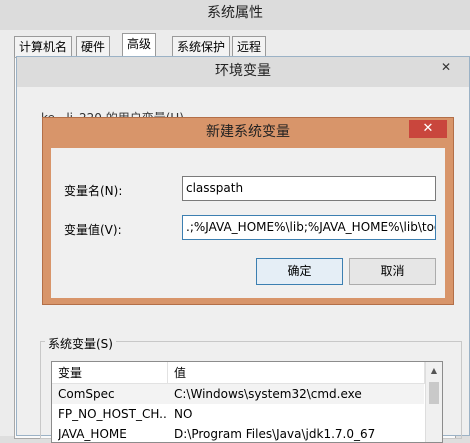  What do you see at coordinates (43, 46) in the screenshot?
I see `tab-computer-name: 计算机名` at bounding box center [43, 46].